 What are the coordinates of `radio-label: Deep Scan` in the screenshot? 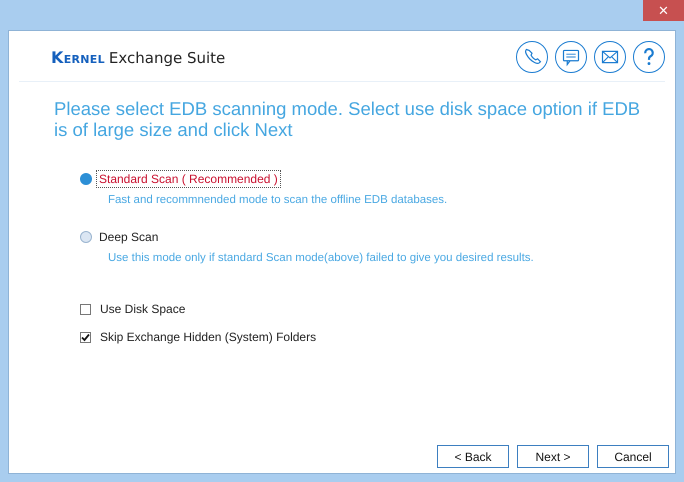 It's located at (129, 237).